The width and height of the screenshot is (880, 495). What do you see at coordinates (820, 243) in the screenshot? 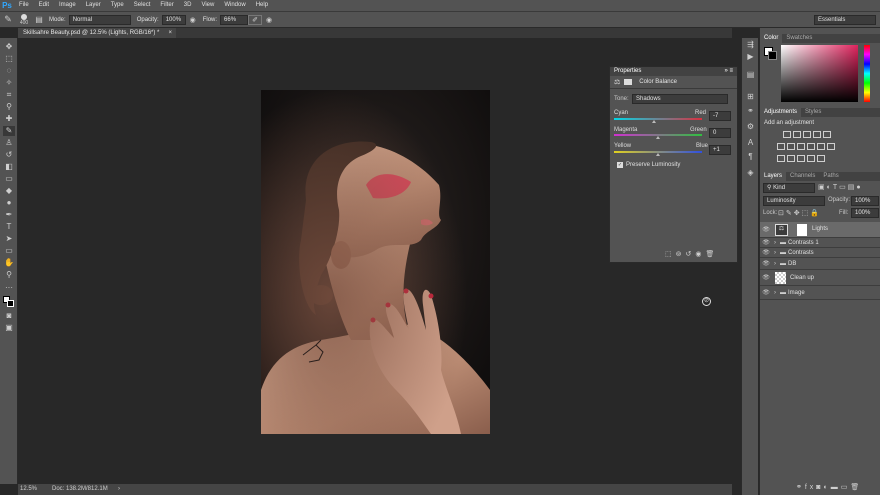
I see `layer-row-contrasts-1: 👁 › ▬ Contrasts 1` at bounding box center [820, 243].